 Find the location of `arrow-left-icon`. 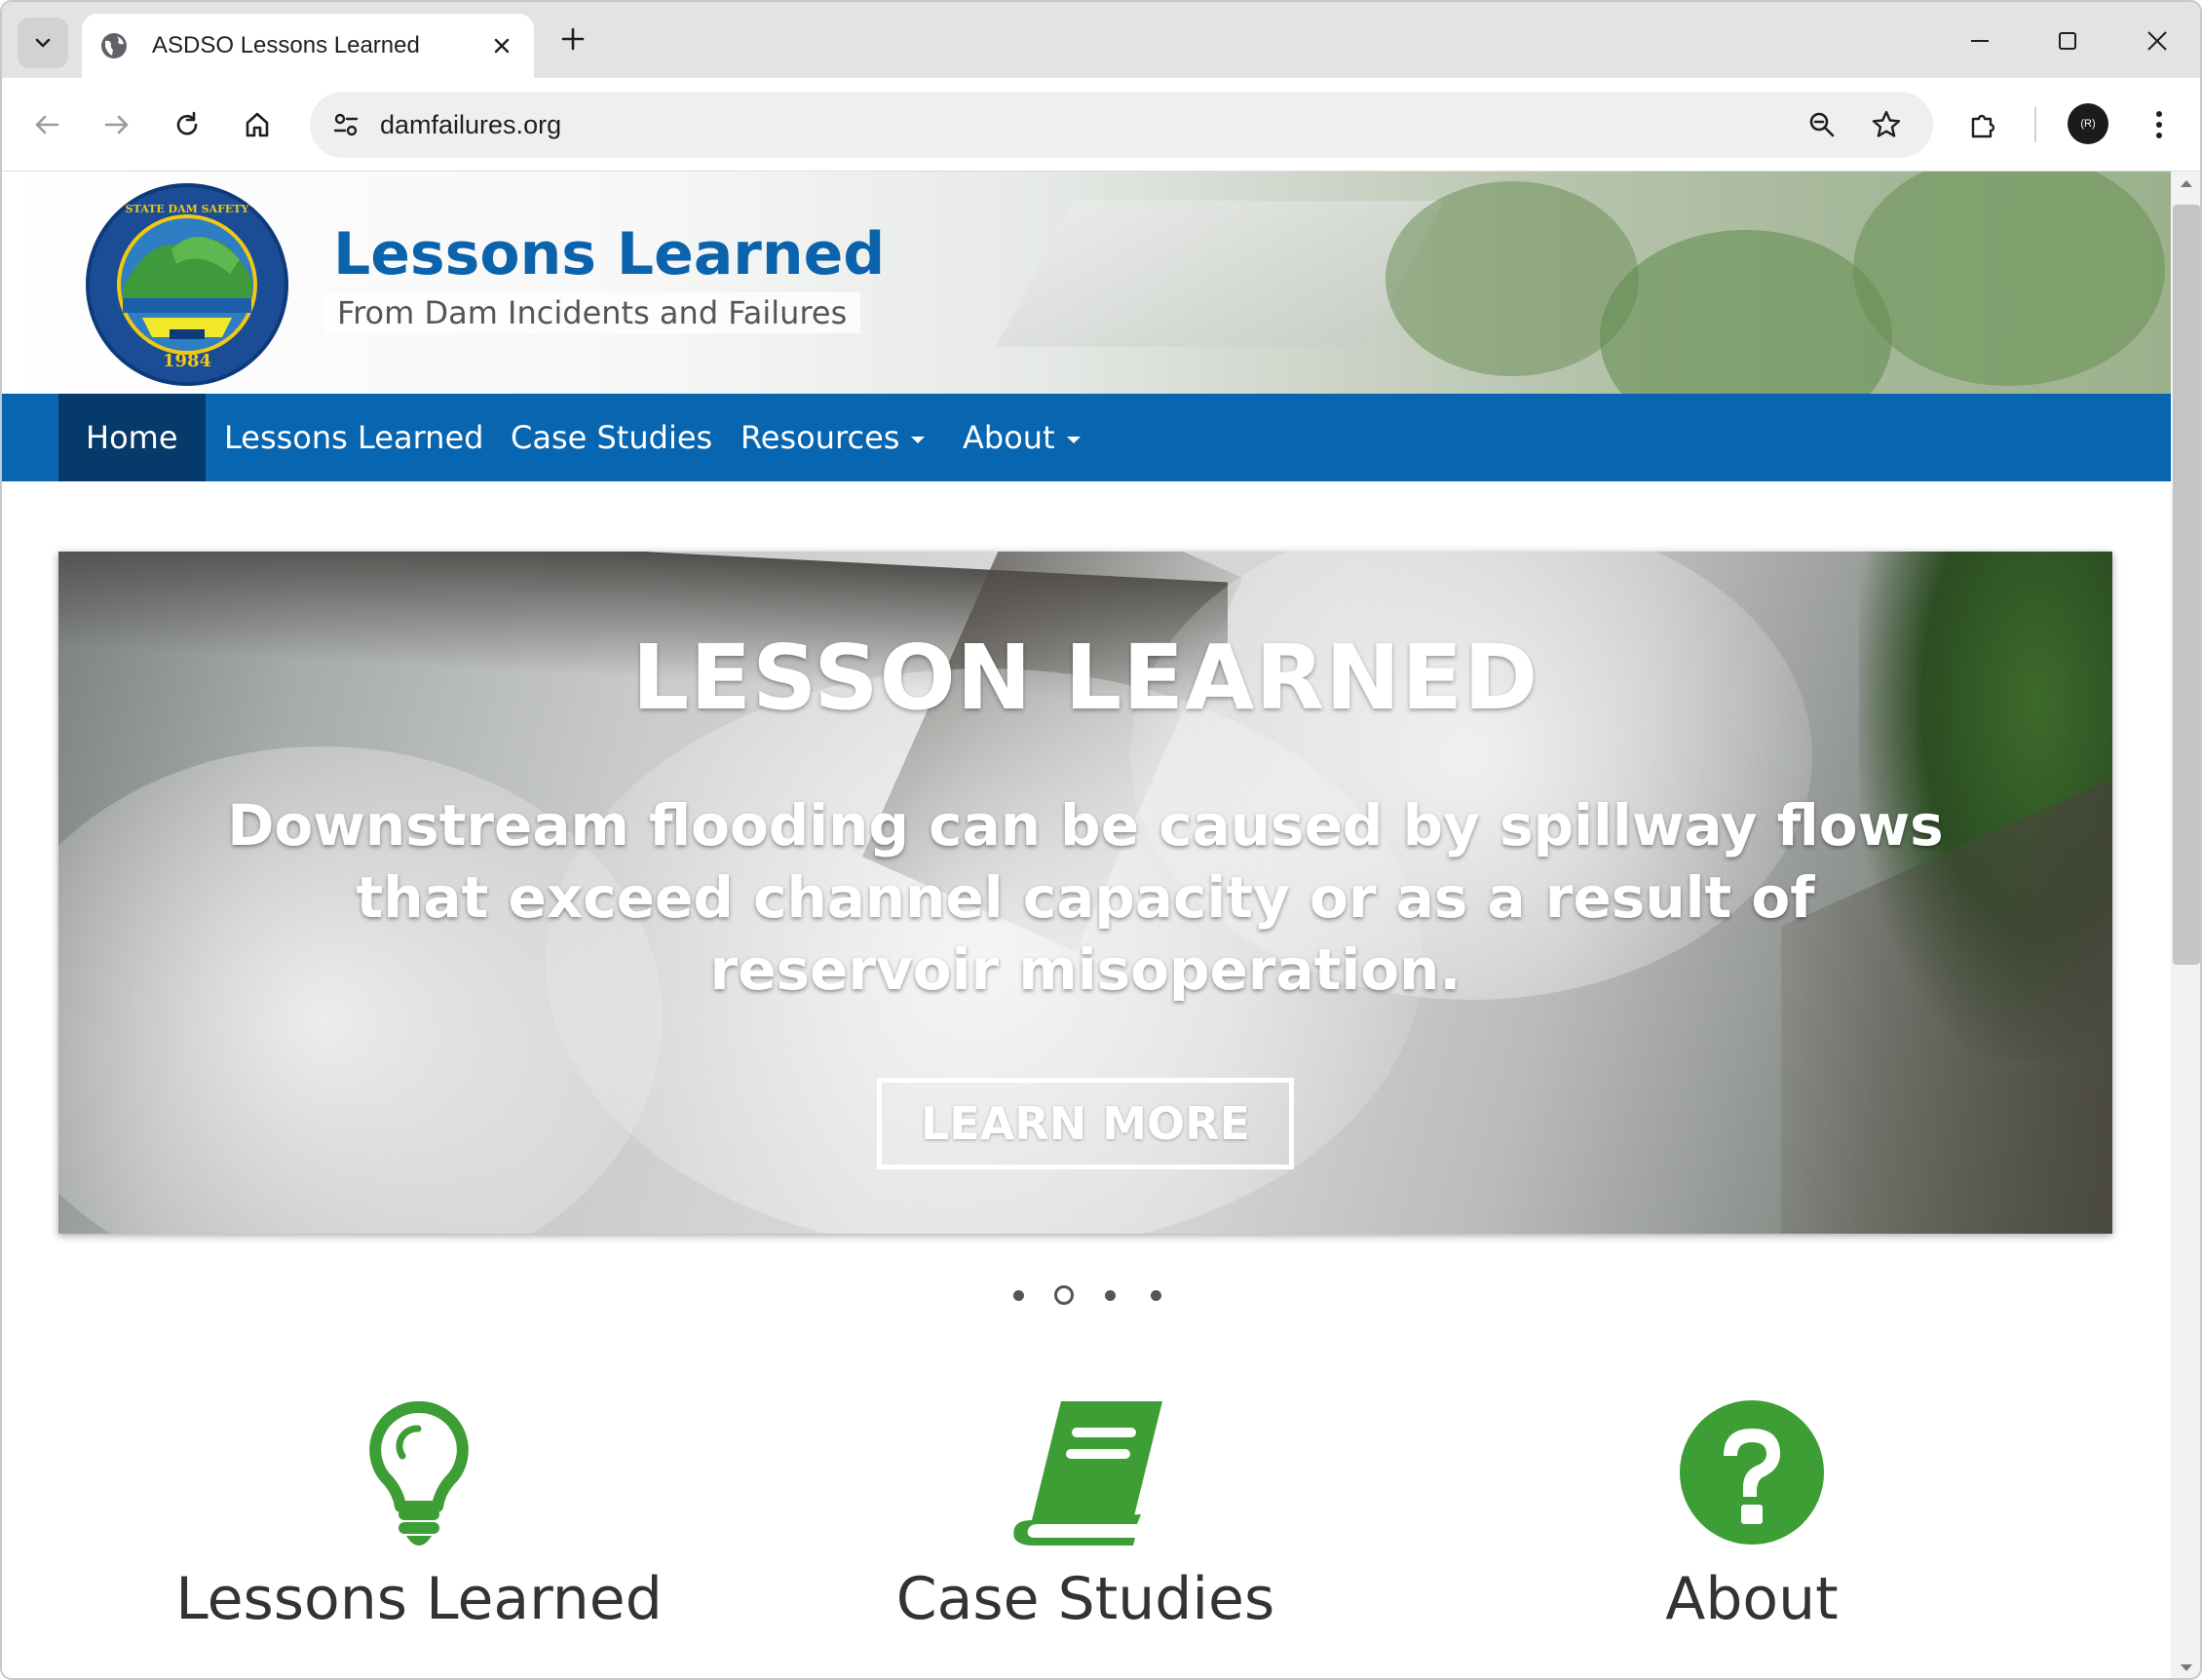

arrow-left-icon is located at coordinates (47, 124).